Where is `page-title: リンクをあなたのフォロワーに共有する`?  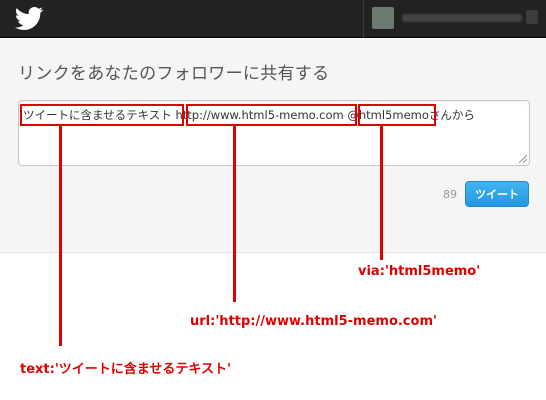 page-title: リンクをあなたのフォロワーに共有する is located at coordinates (174, 74).